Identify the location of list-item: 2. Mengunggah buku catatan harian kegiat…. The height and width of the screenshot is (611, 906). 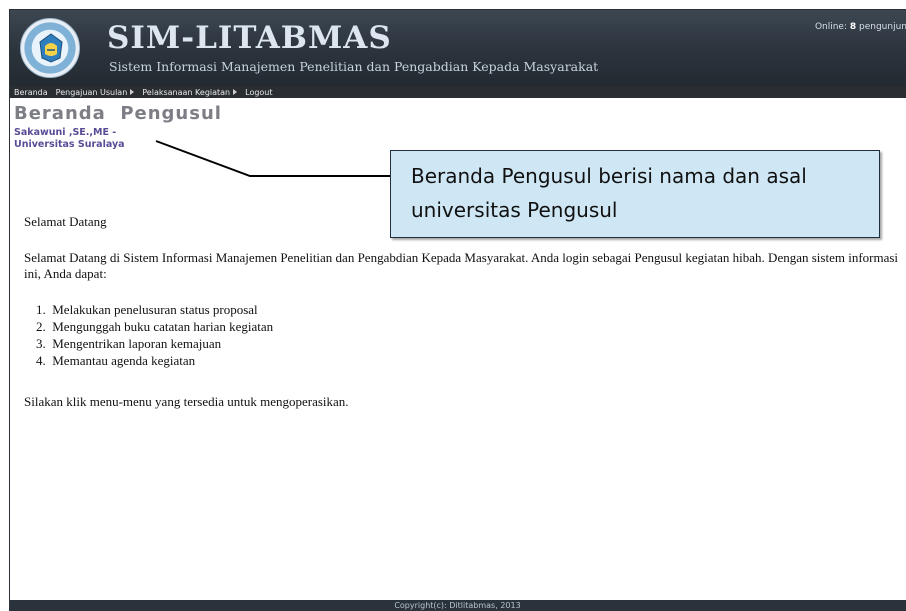
(155, 326).